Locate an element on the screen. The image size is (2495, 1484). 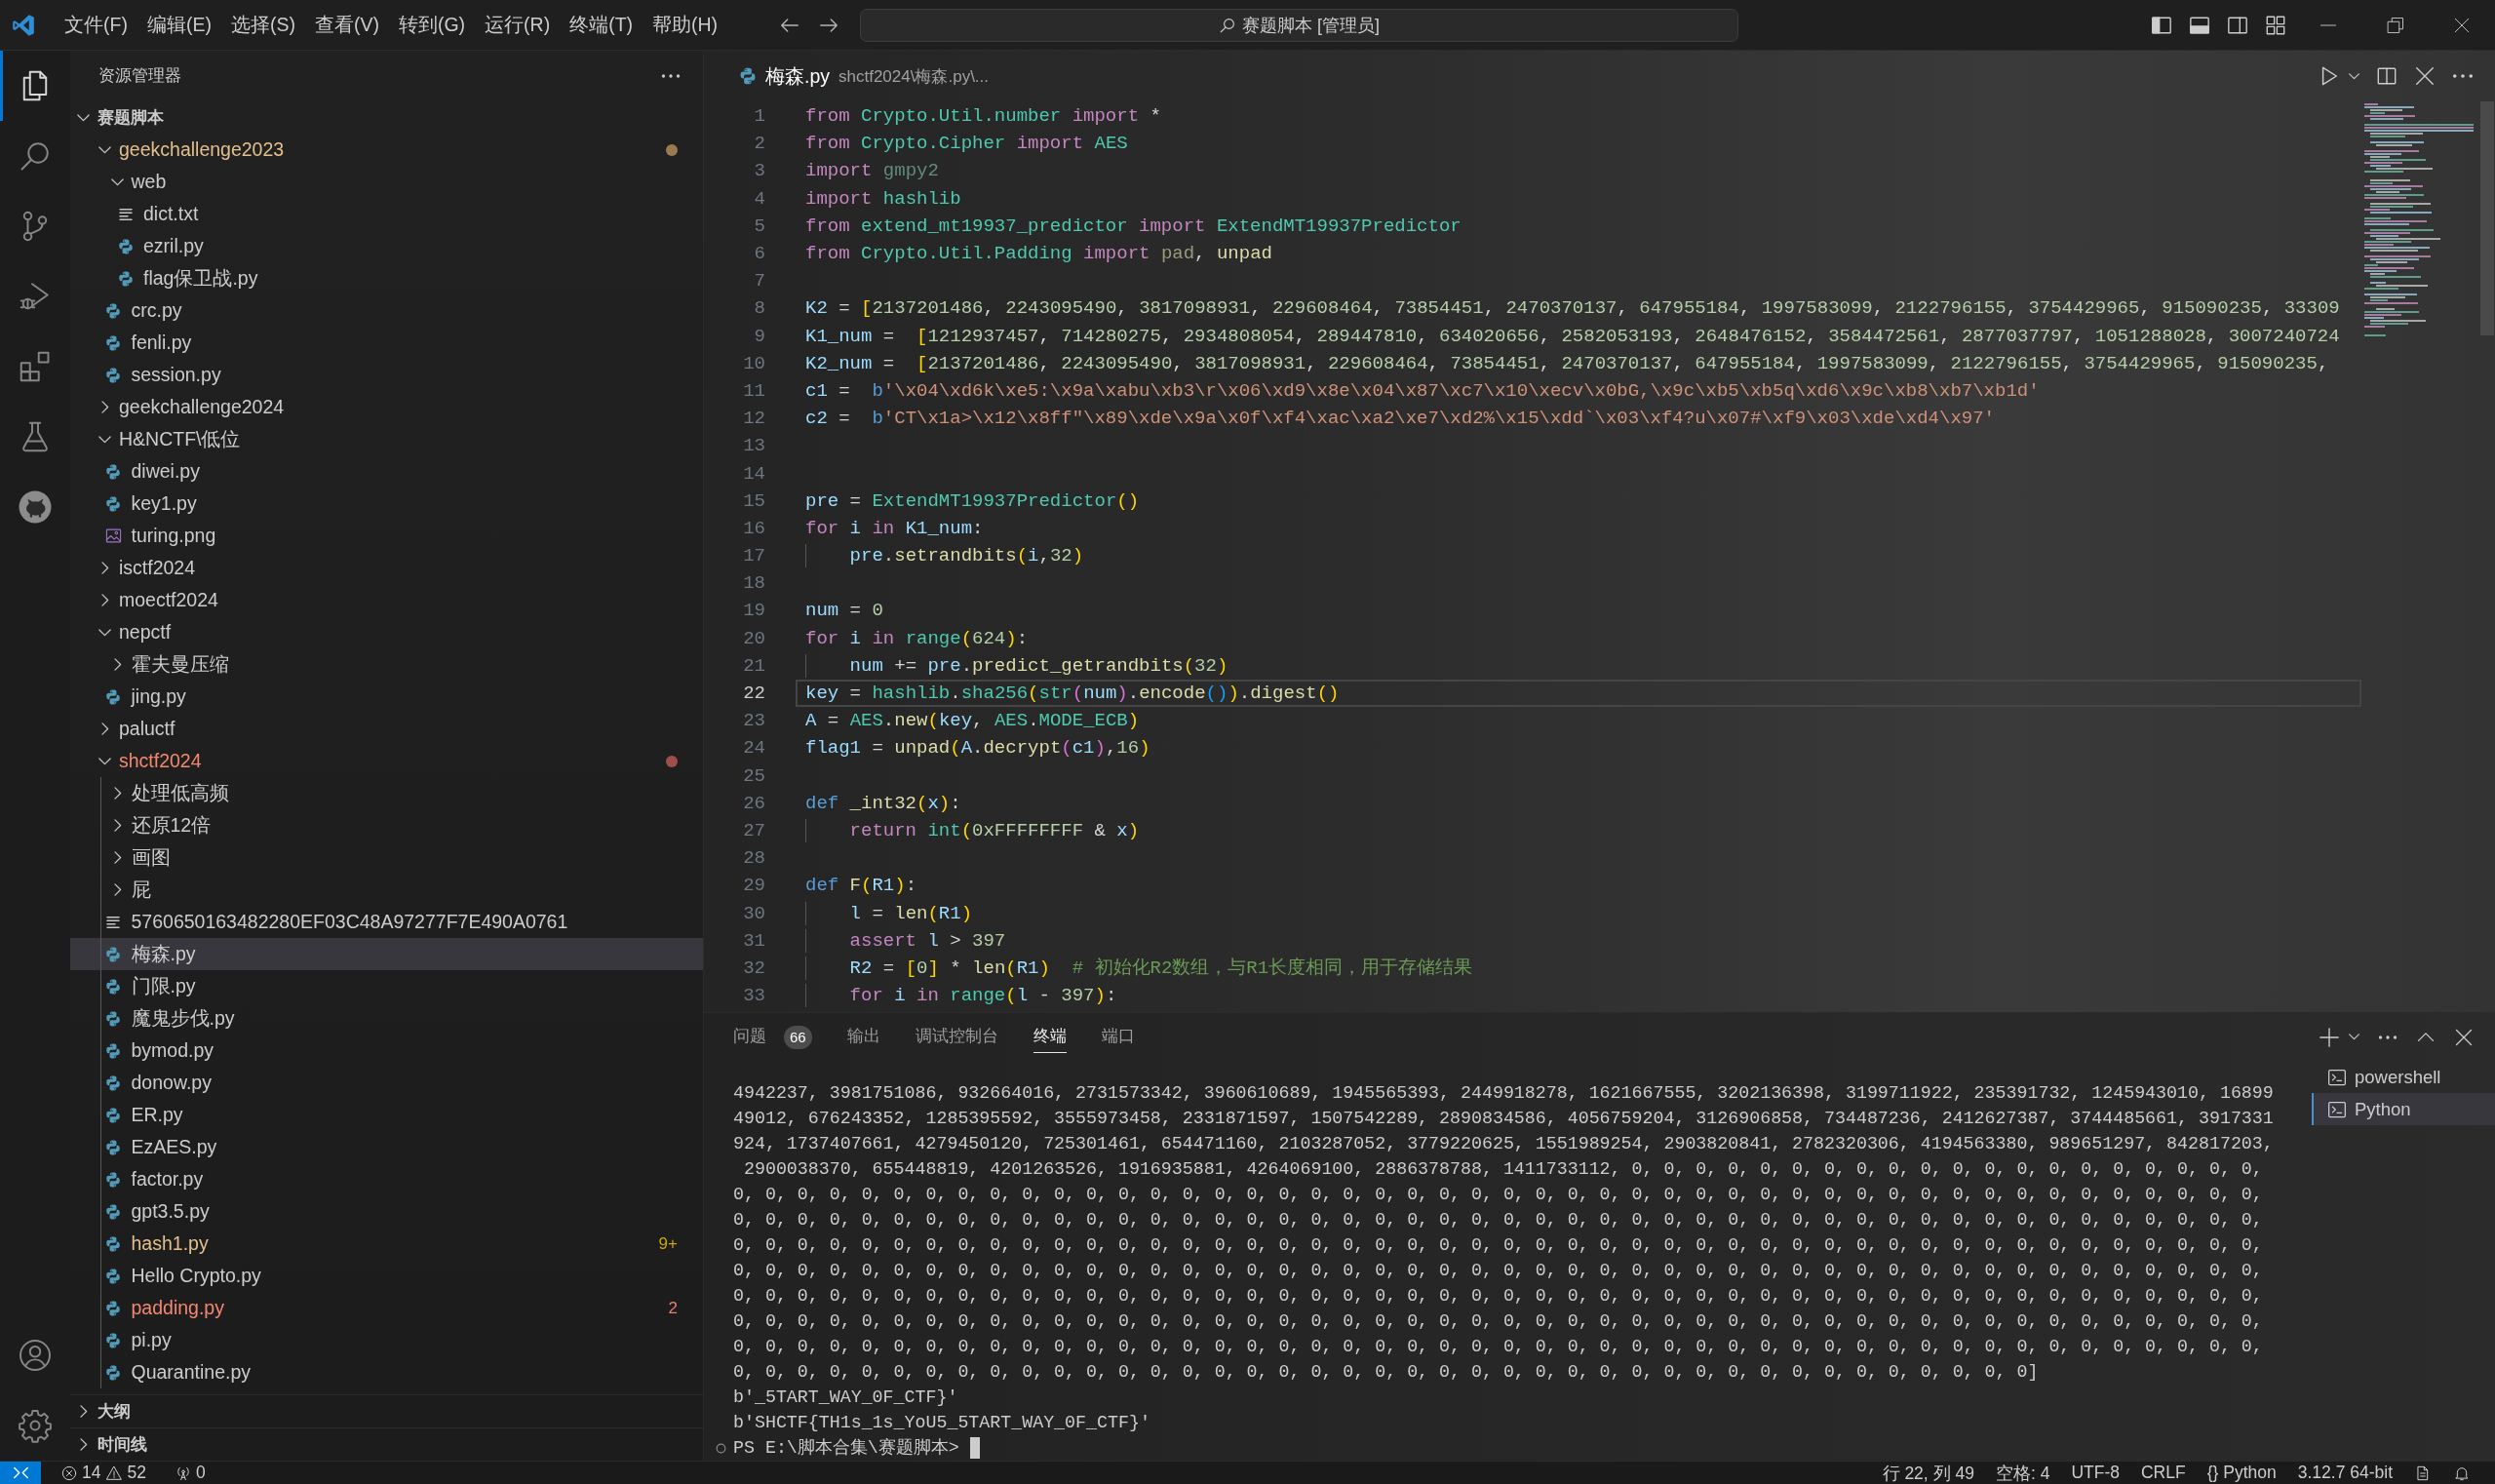
menu-item: 转到(G) is located at coordinates (432, 25).